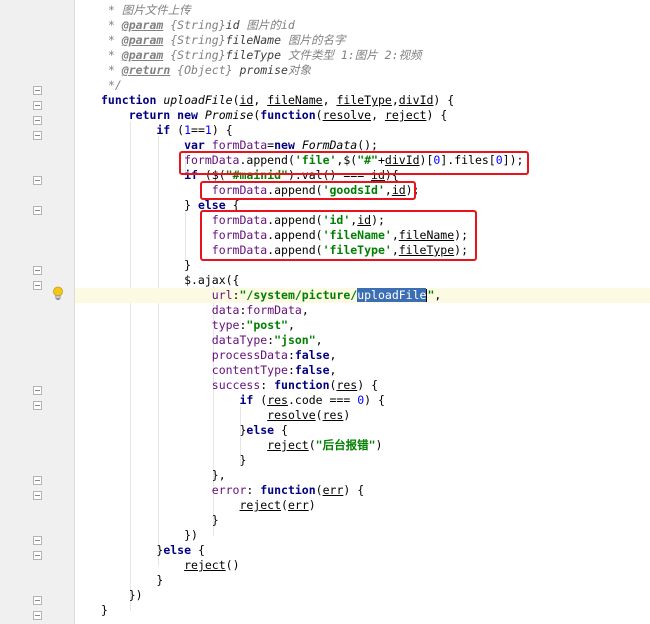 Image resolution: width=650 pixels, height=624 pixels. I want to click on code-line: contentType:false,, so click(362, 370).